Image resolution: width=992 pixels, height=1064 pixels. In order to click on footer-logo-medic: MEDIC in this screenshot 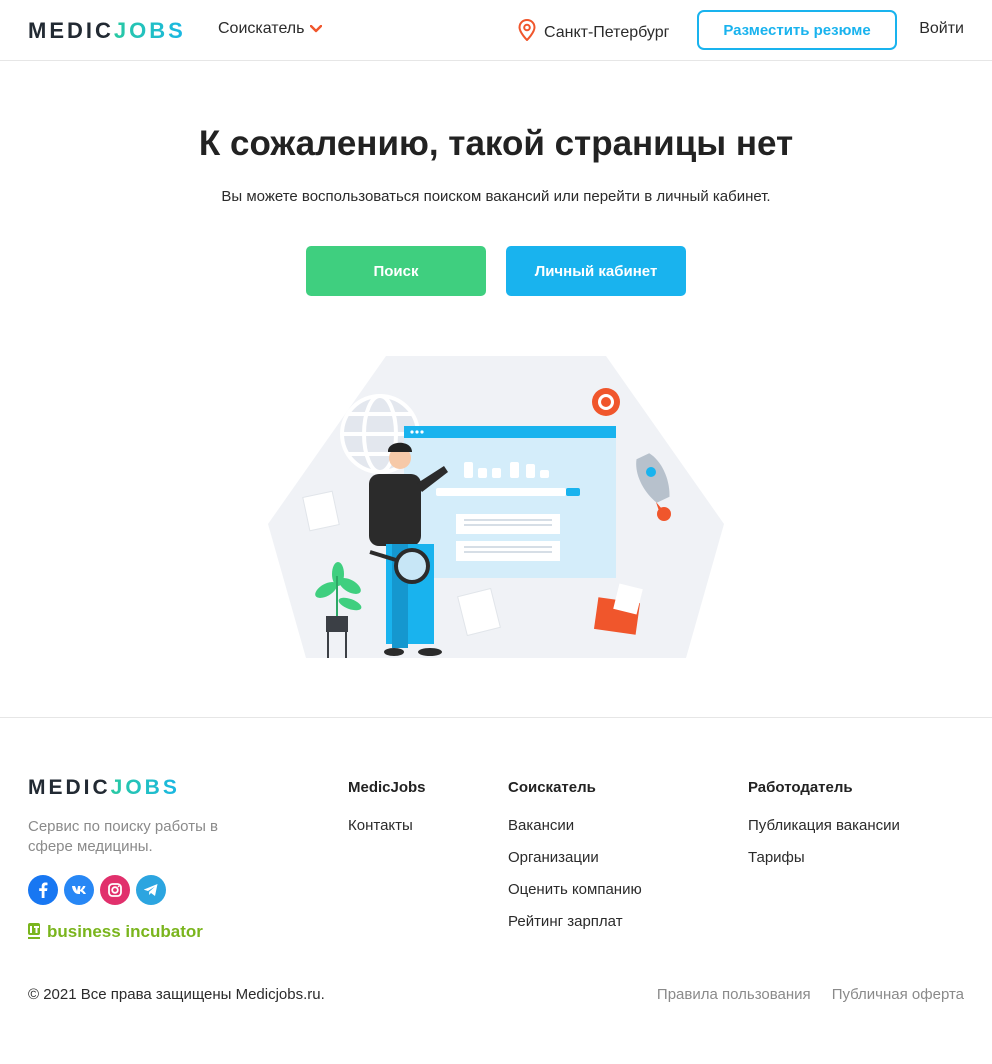, I will do `click(69, 787)`.